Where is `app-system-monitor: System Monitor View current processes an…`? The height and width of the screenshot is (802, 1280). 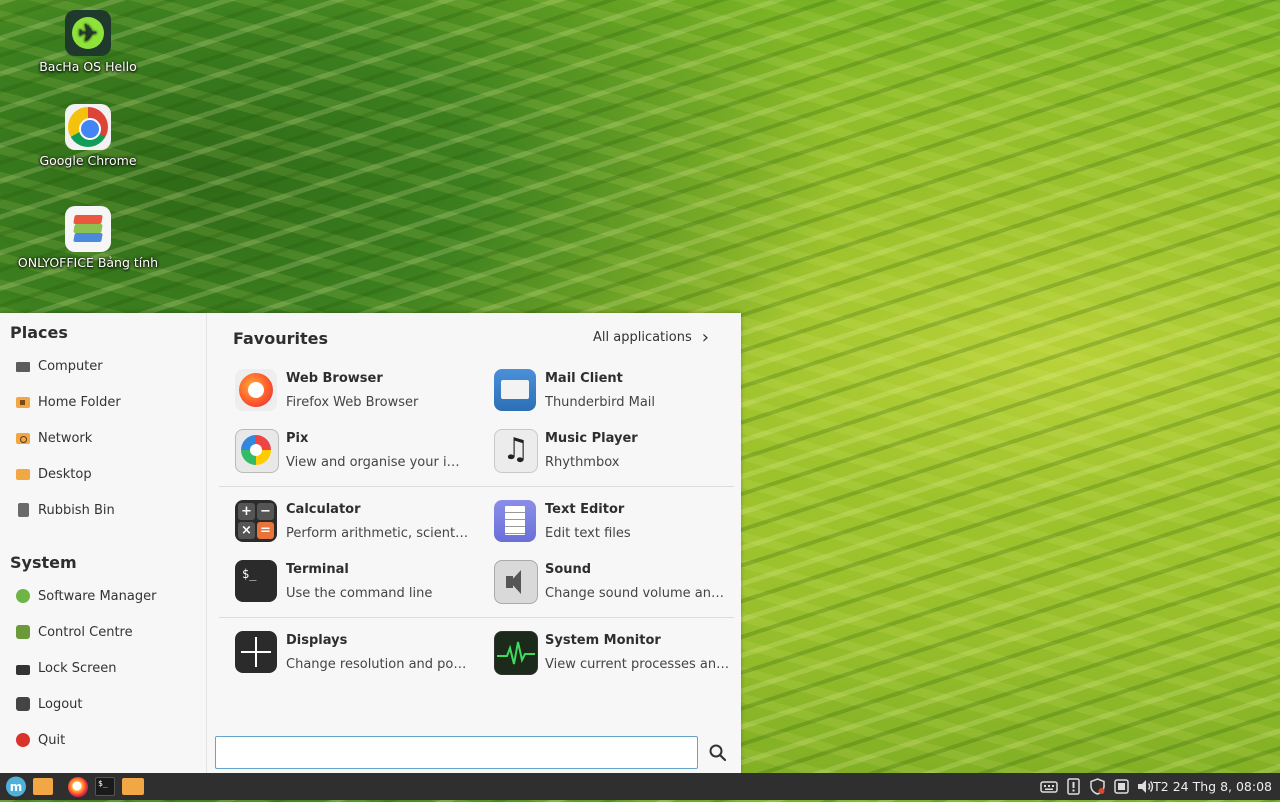
app-system-monitor: System Monitor View current processes an… is located at coordinates (619, 653).